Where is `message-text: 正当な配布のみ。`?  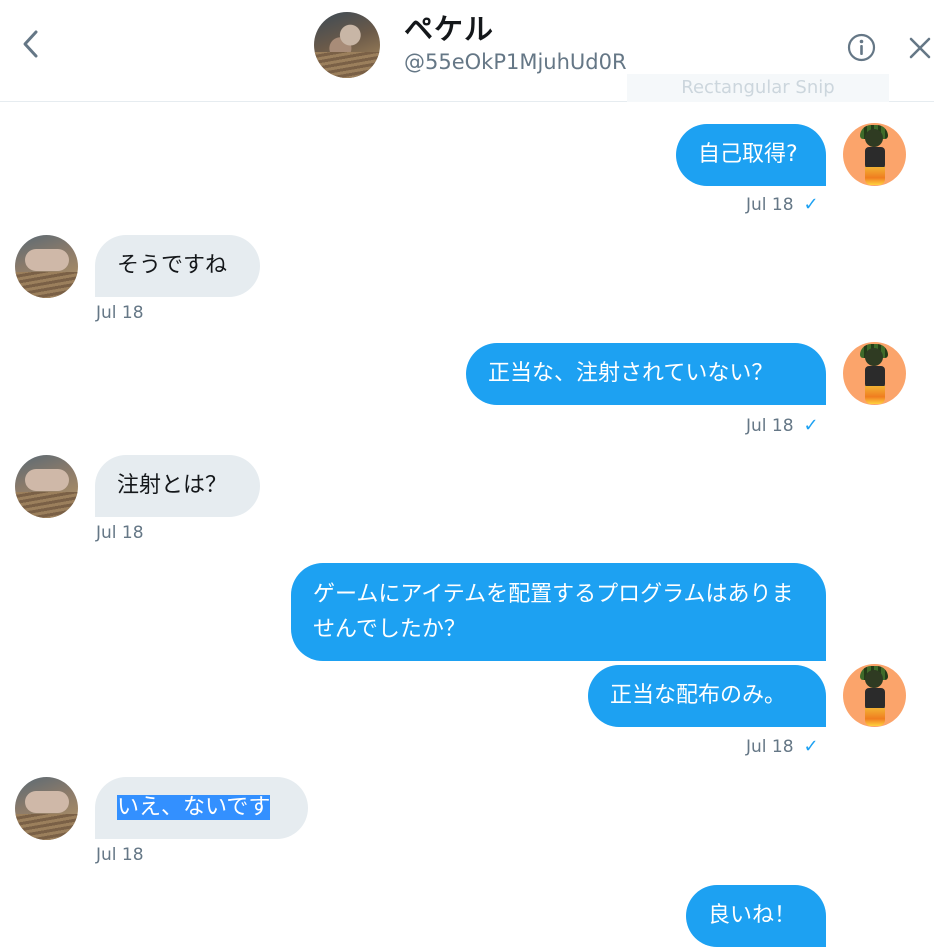 message-text: 正当な配布のみ。 is located at coordinates (698, 695).